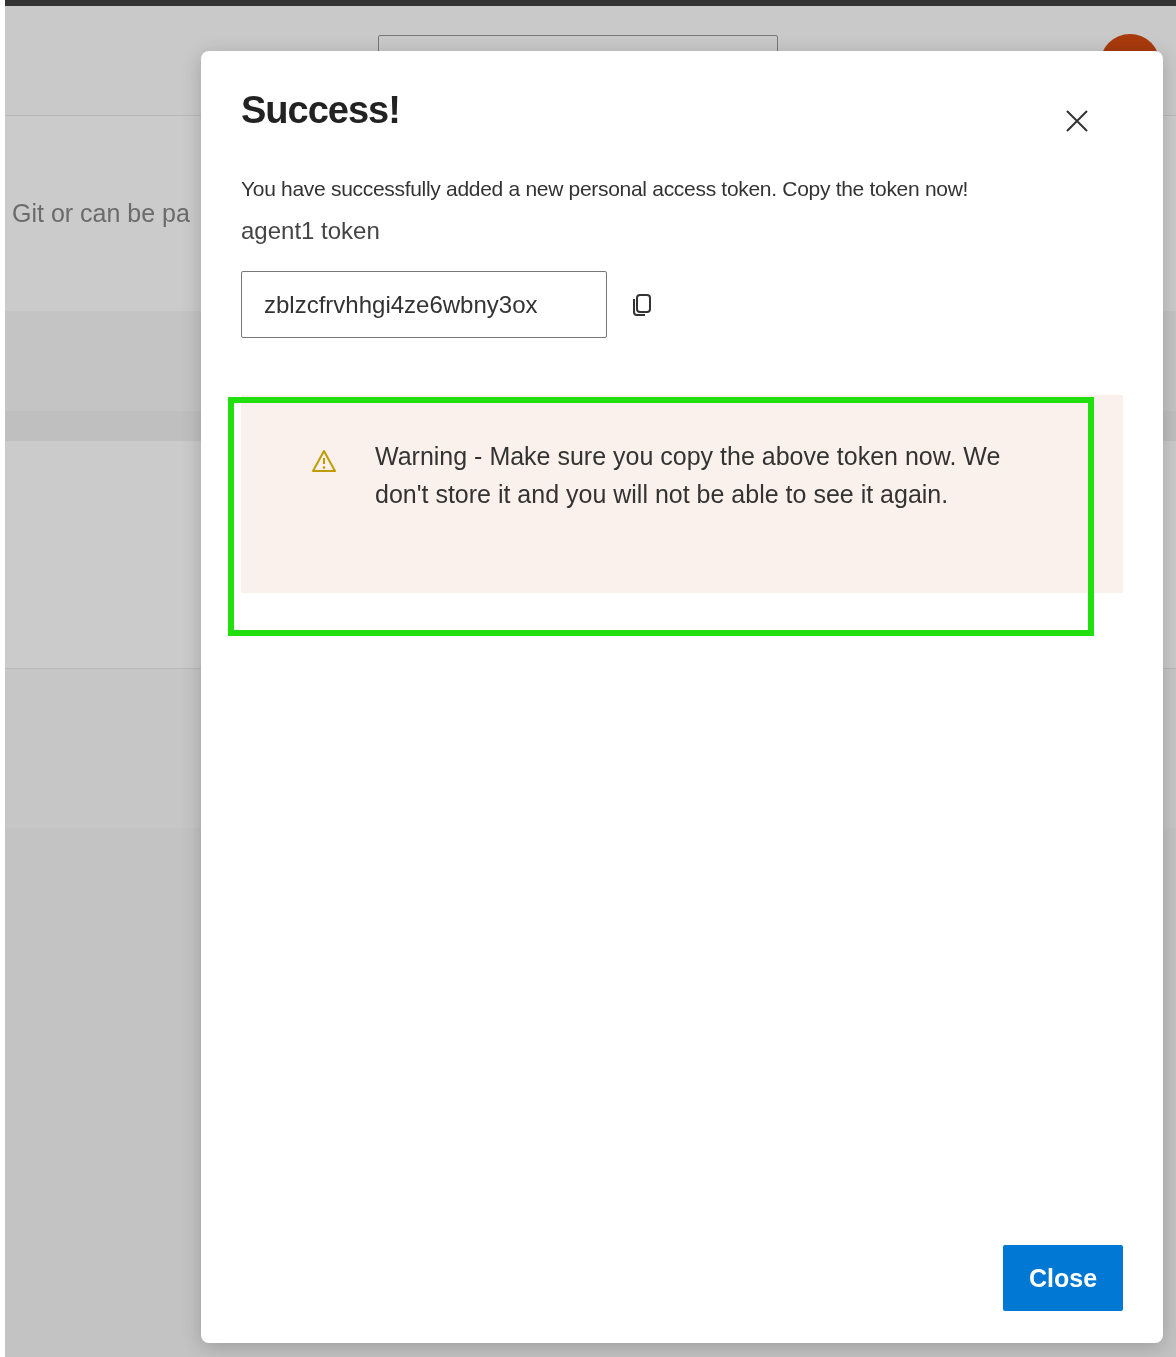  What do you see at coordinates (605, 189) in the screenshot?
I see `success-message: You have successfully added a new personal access token. Copy the token now!` at bounding box center [605, 189].